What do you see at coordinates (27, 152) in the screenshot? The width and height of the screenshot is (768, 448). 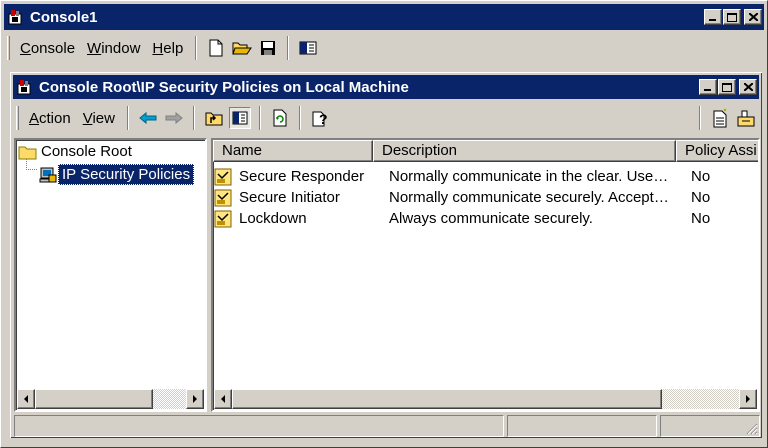 I see `folder-icon` at bounding box center [27, 152].